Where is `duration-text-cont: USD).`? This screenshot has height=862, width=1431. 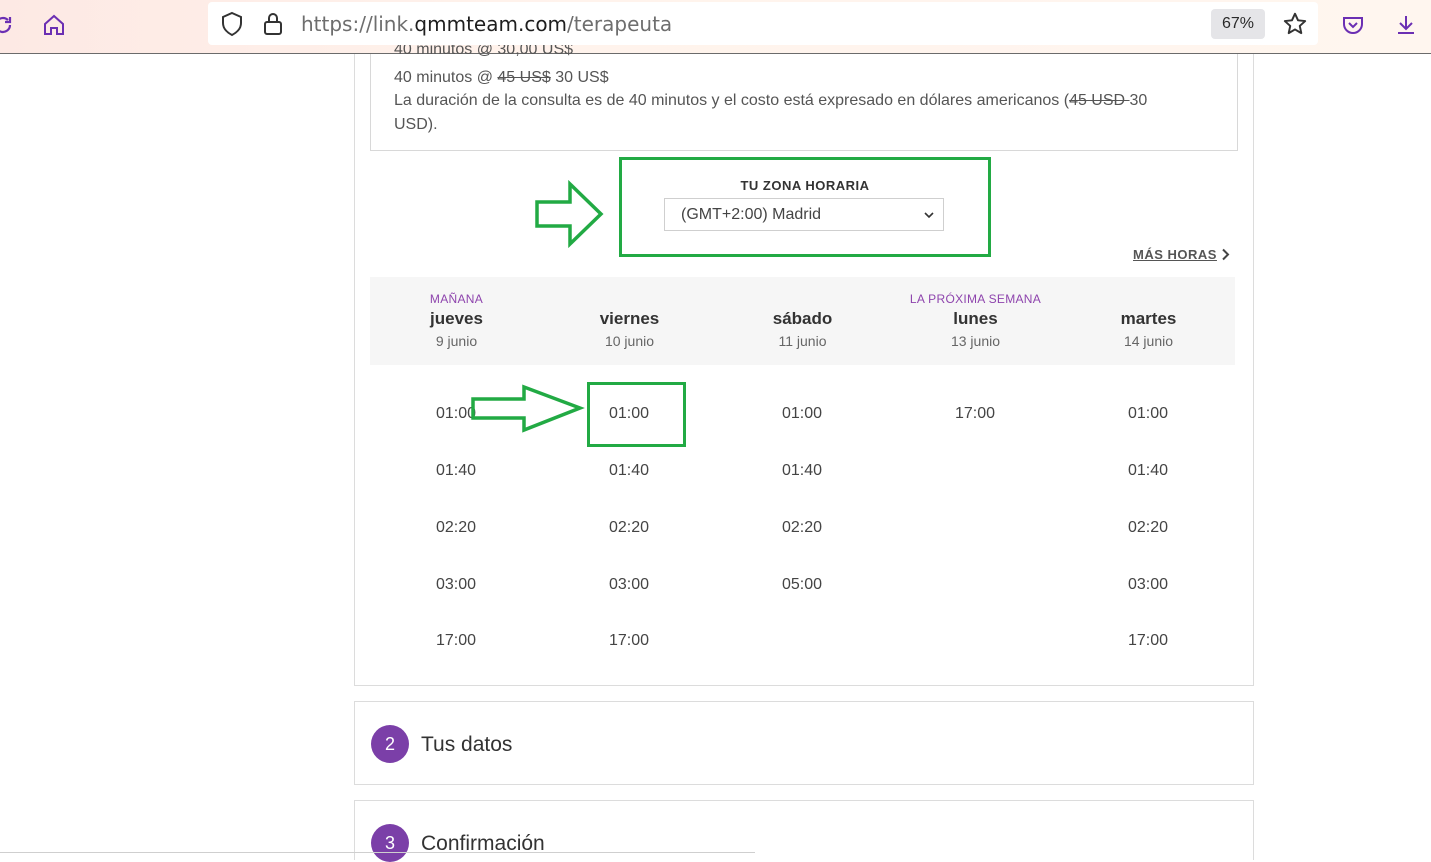 duration-text-cont: USD). is located at coordinates (416, 124).